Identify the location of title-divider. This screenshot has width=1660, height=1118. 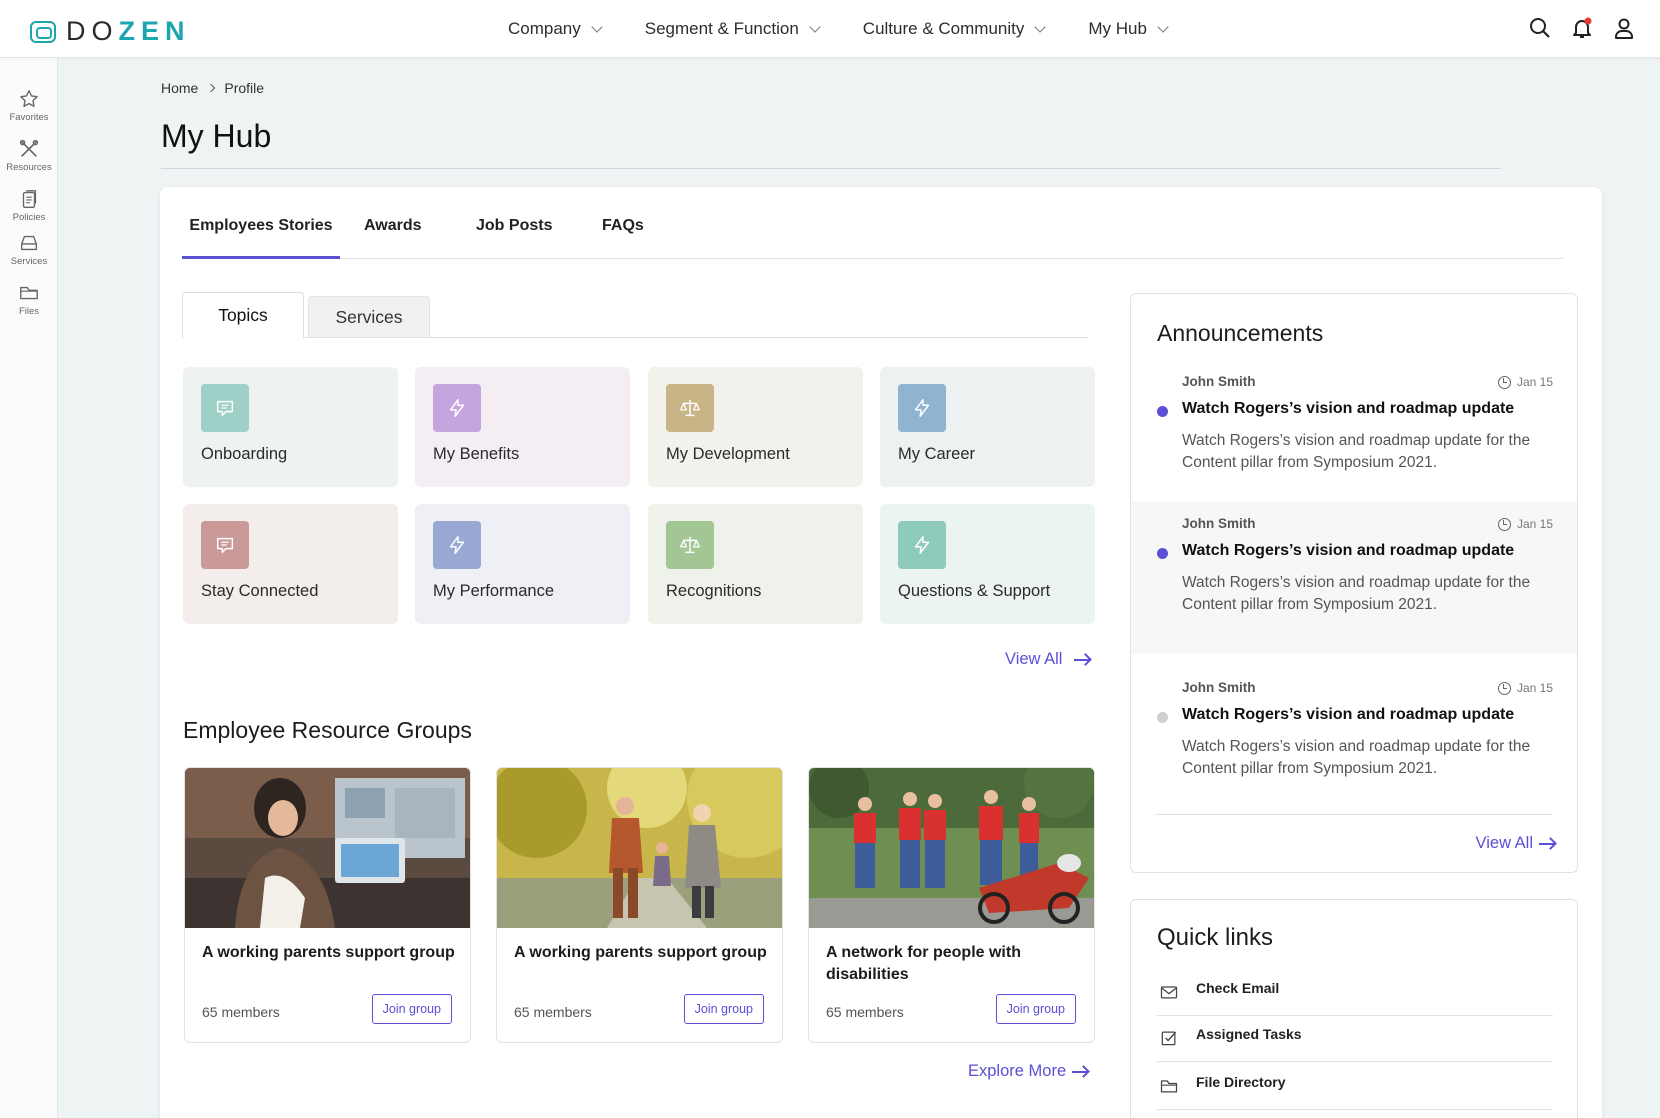
(831, 168).